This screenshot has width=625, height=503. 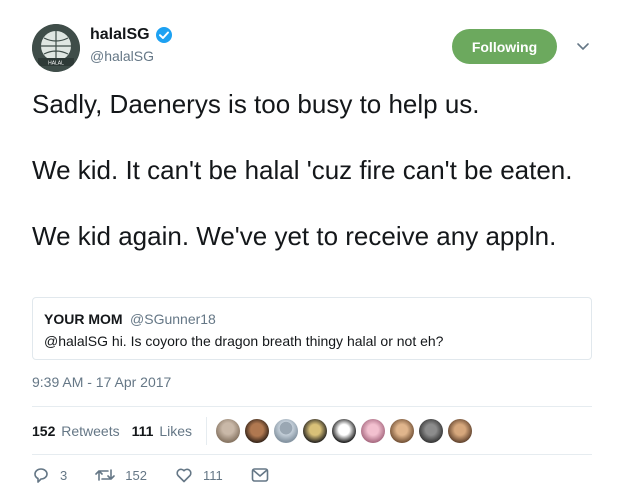 I want to click on halal-logo-avatar-icon: HALAL, so click(x=56, y=48).